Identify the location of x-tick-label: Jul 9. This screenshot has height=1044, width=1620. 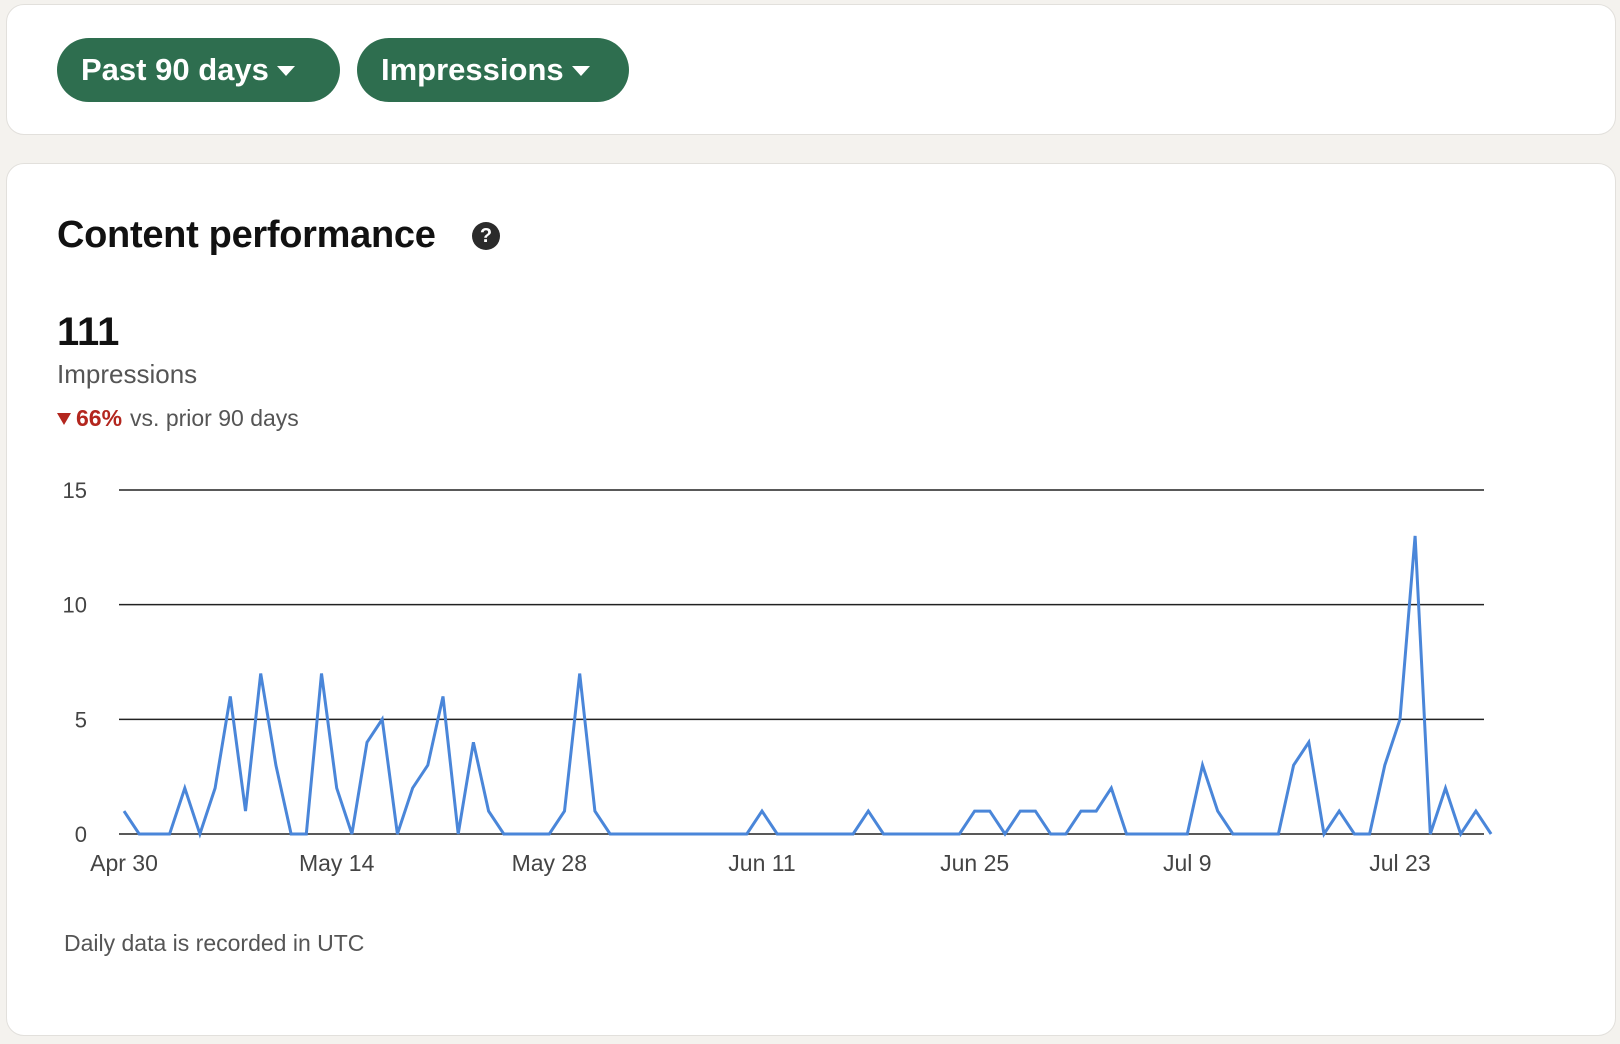
(1187, 863).